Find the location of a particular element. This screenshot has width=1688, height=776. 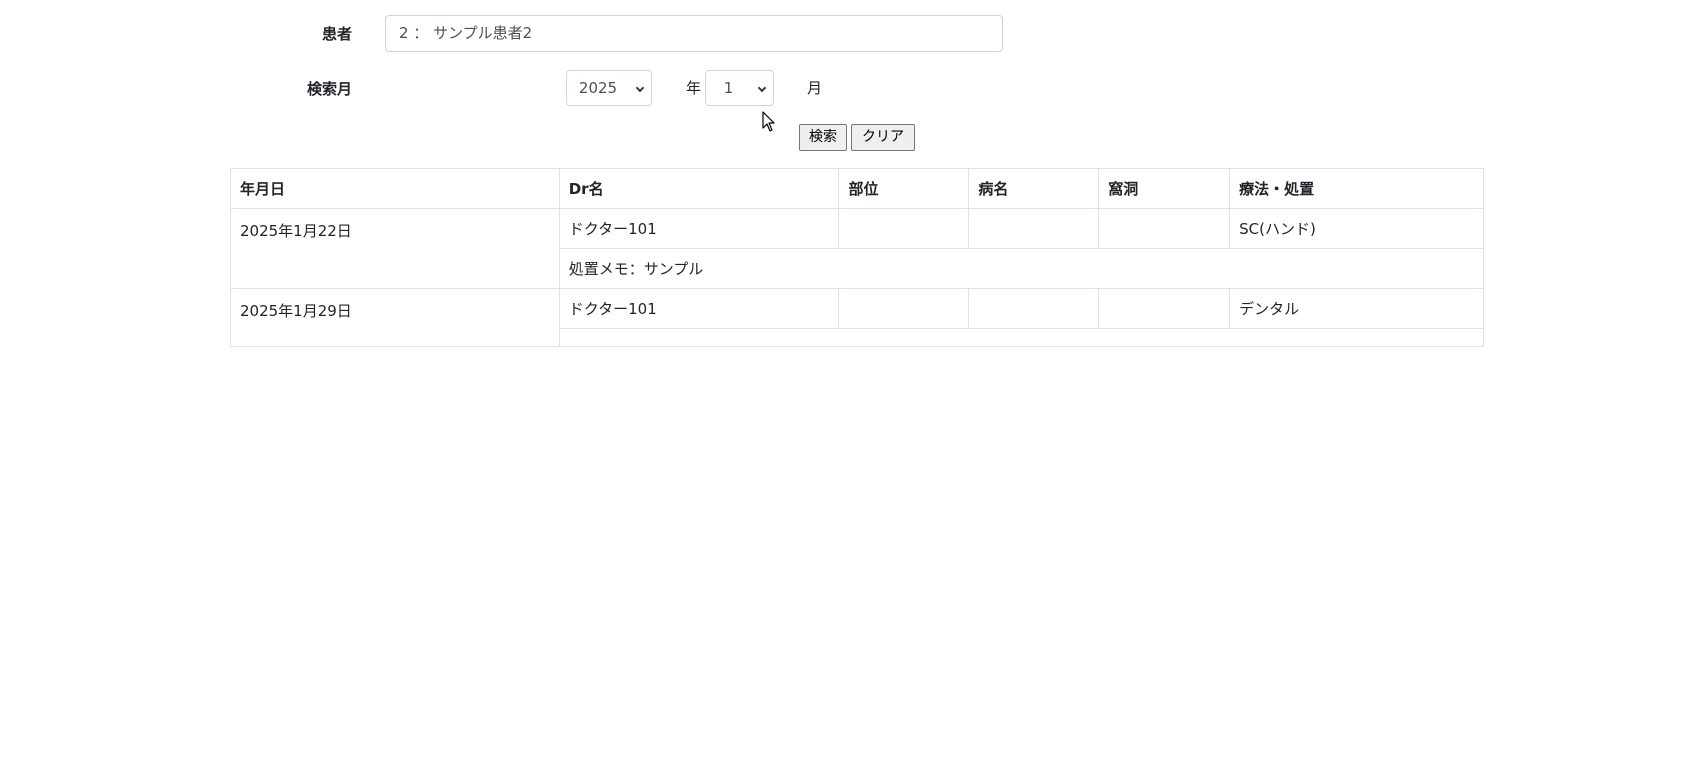

header-treatment: 療法・処置 is located at coordinates (1356, 188).